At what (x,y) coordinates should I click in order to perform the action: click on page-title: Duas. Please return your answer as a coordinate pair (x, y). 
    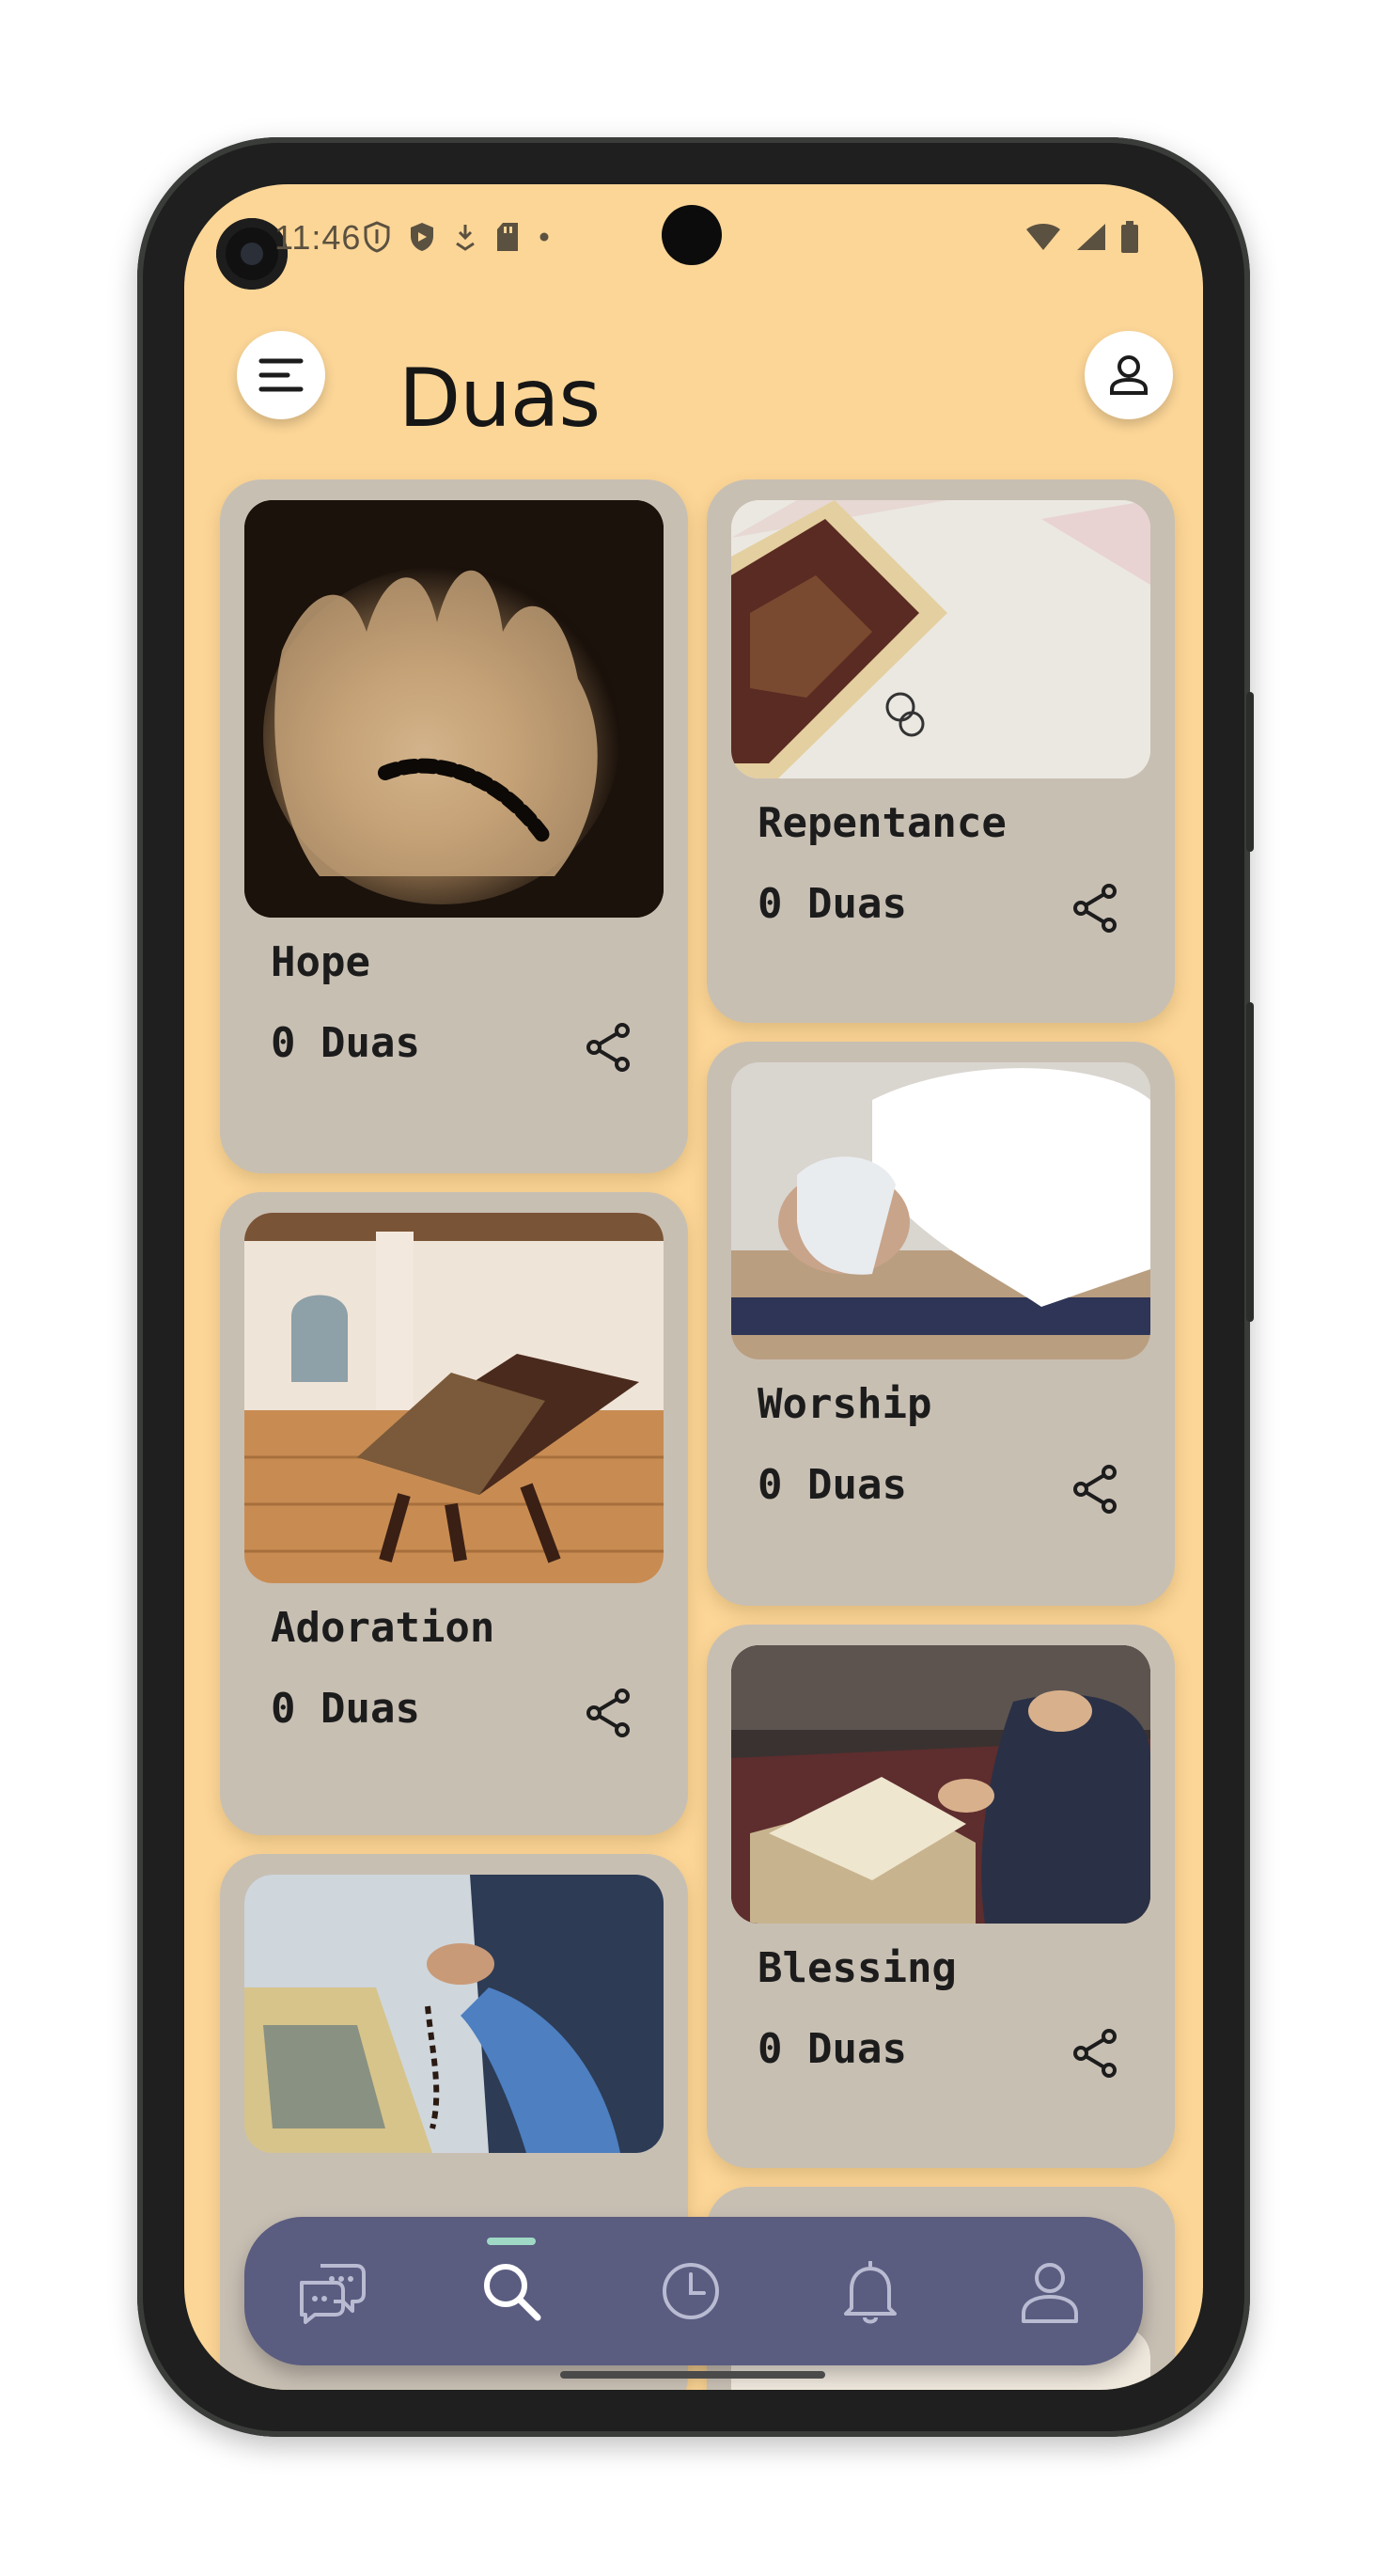
    Looking at the image, I should click on (500, 399).